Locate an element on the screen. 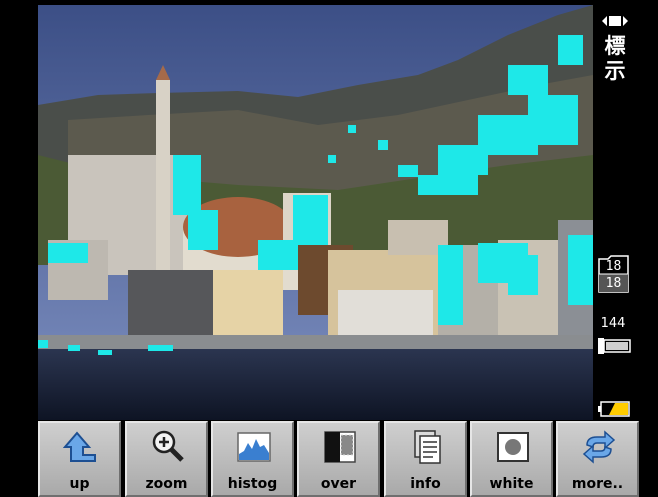 Image resolution: width=658 pixels, height=497 pixels. battery-icon is located at coordinates (614, 409).